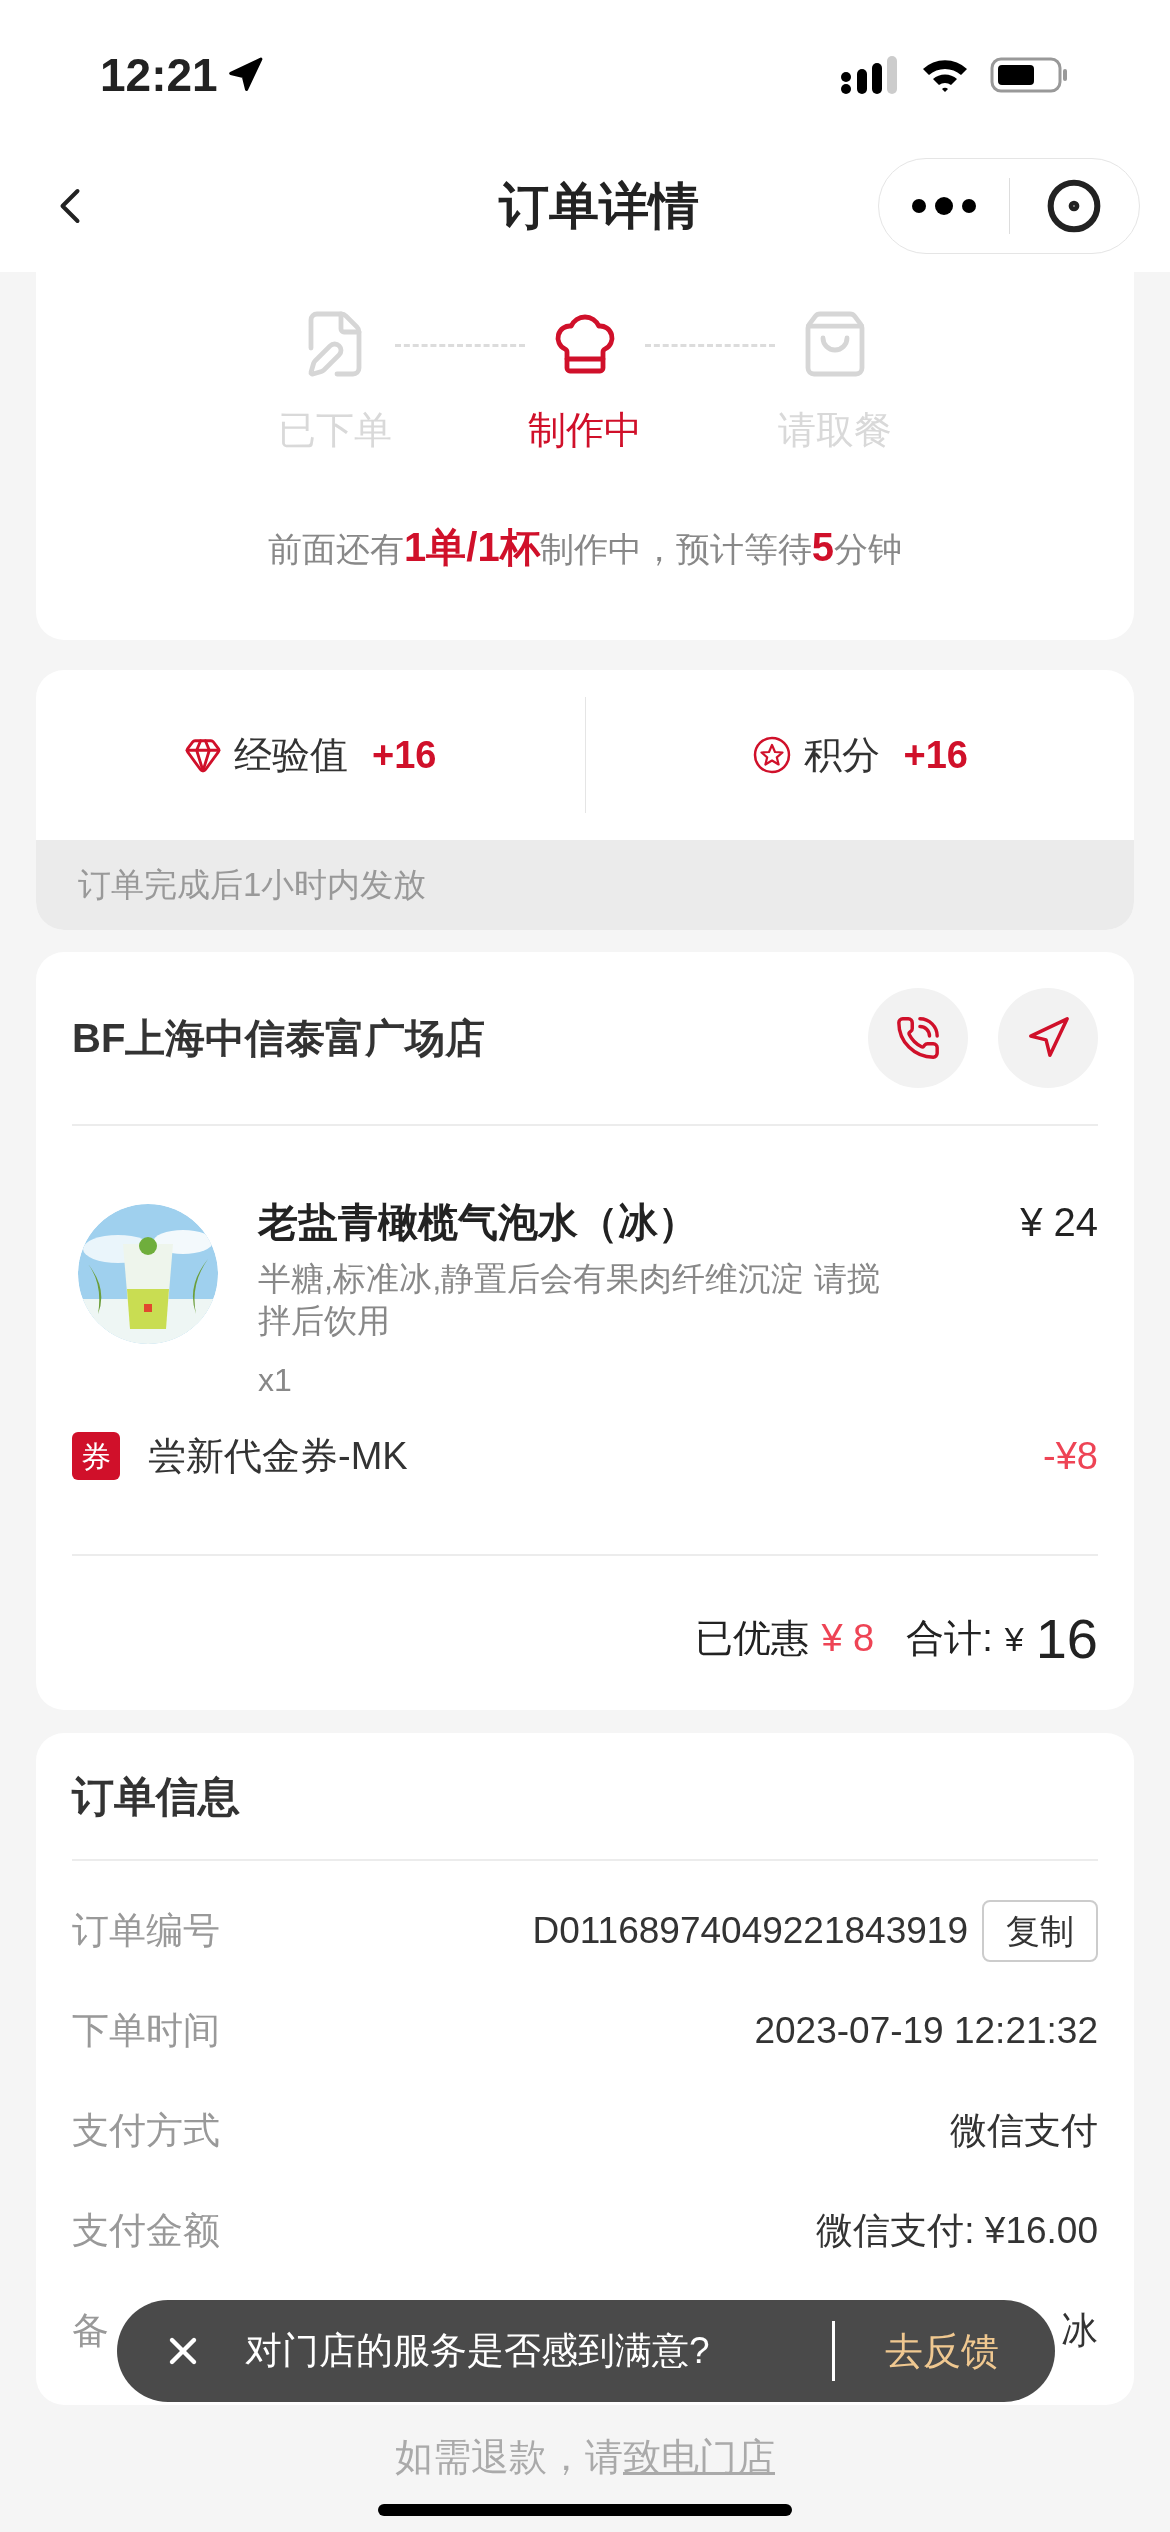 Image resolution: width=1170 pixels, height=2532 pixels. Describe the element at coordinates (146, 1931) in the screenshot. I see `info-label: 订单编号` at that location.